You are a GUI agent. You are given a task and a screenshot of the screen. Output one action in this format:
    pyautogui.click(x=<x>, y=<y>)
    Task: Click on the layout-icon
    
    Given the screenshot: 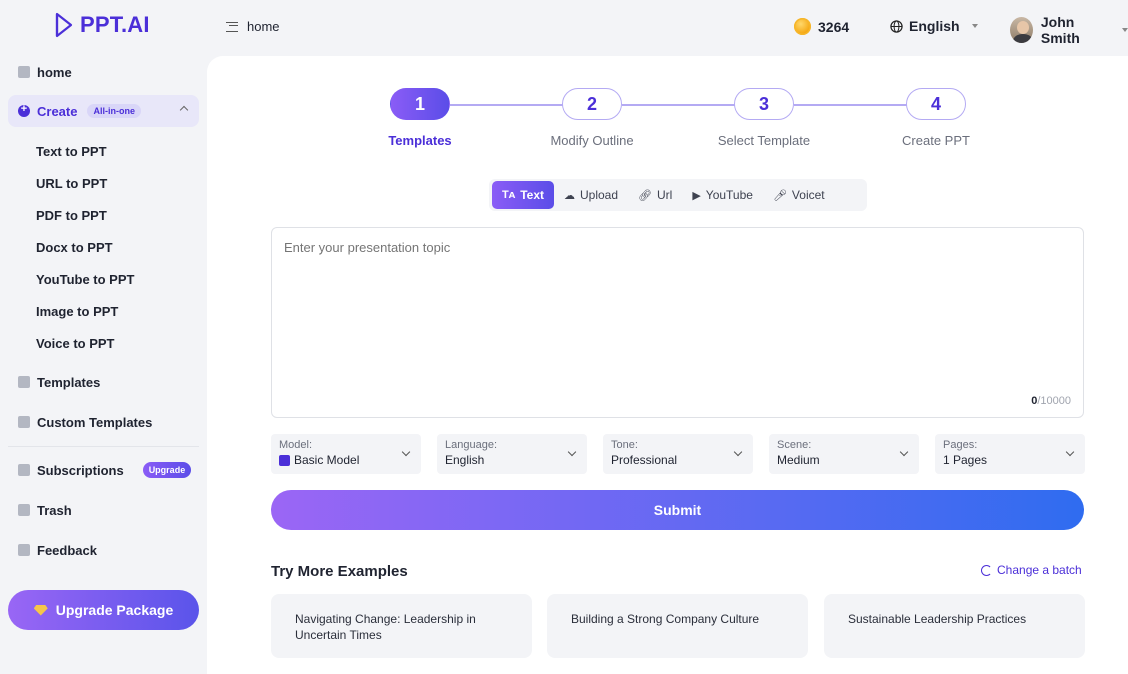 What is the action you would take?
    pyautogui.click(x=24, y=422)
    